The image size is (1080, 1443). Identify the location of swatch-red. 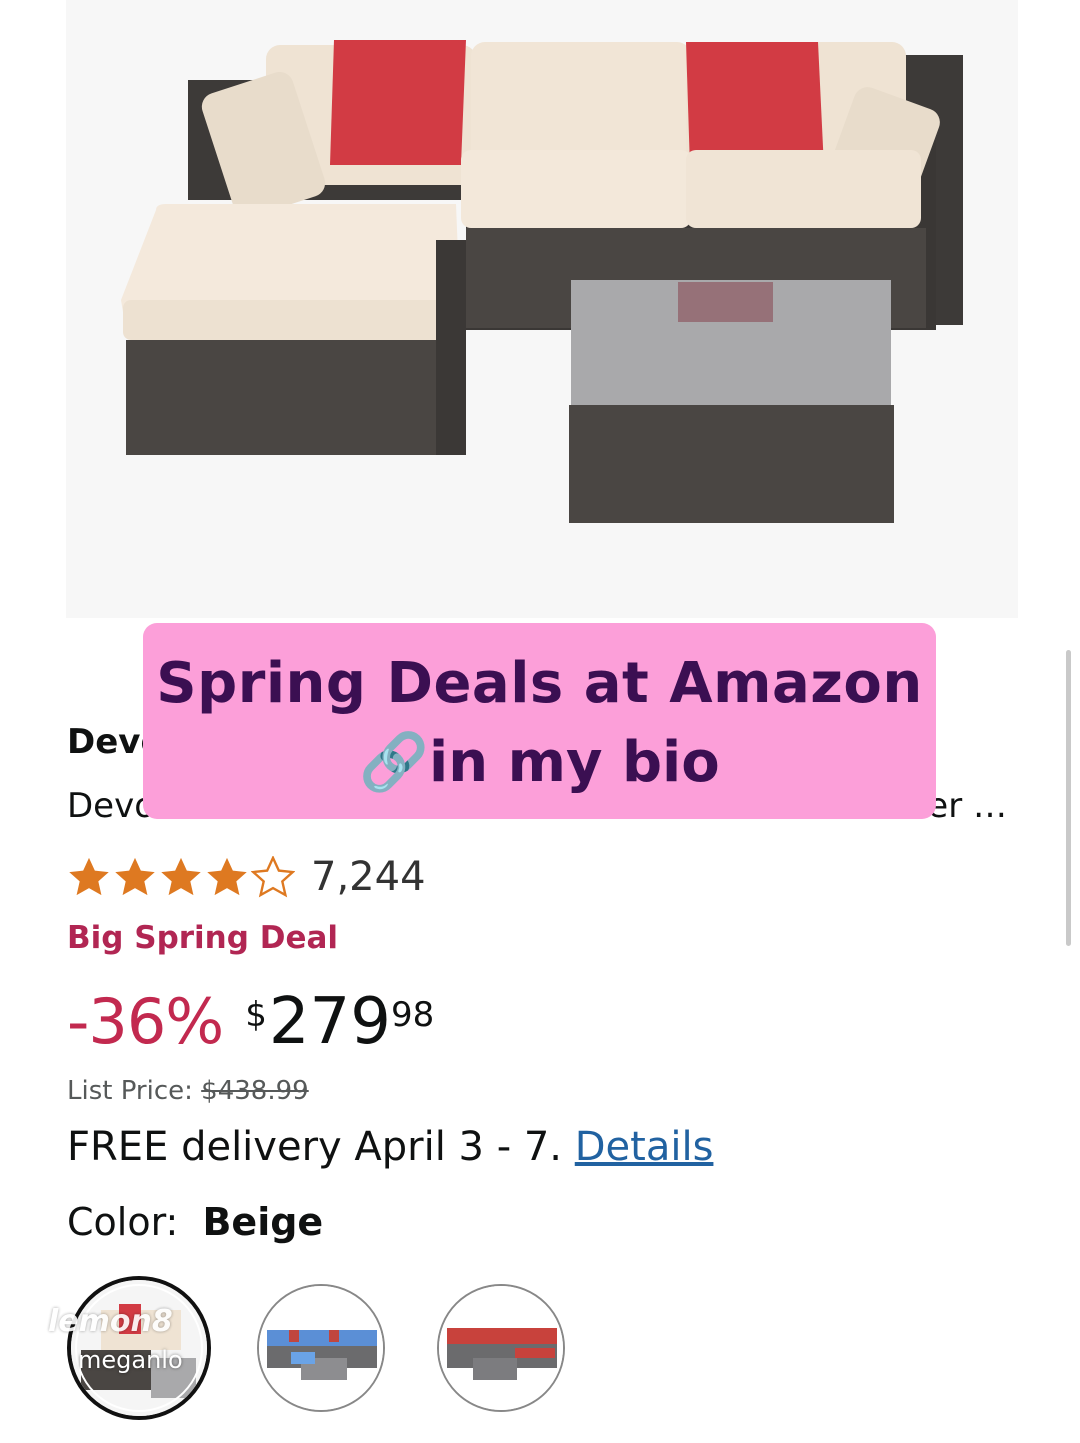
(501, 1348).